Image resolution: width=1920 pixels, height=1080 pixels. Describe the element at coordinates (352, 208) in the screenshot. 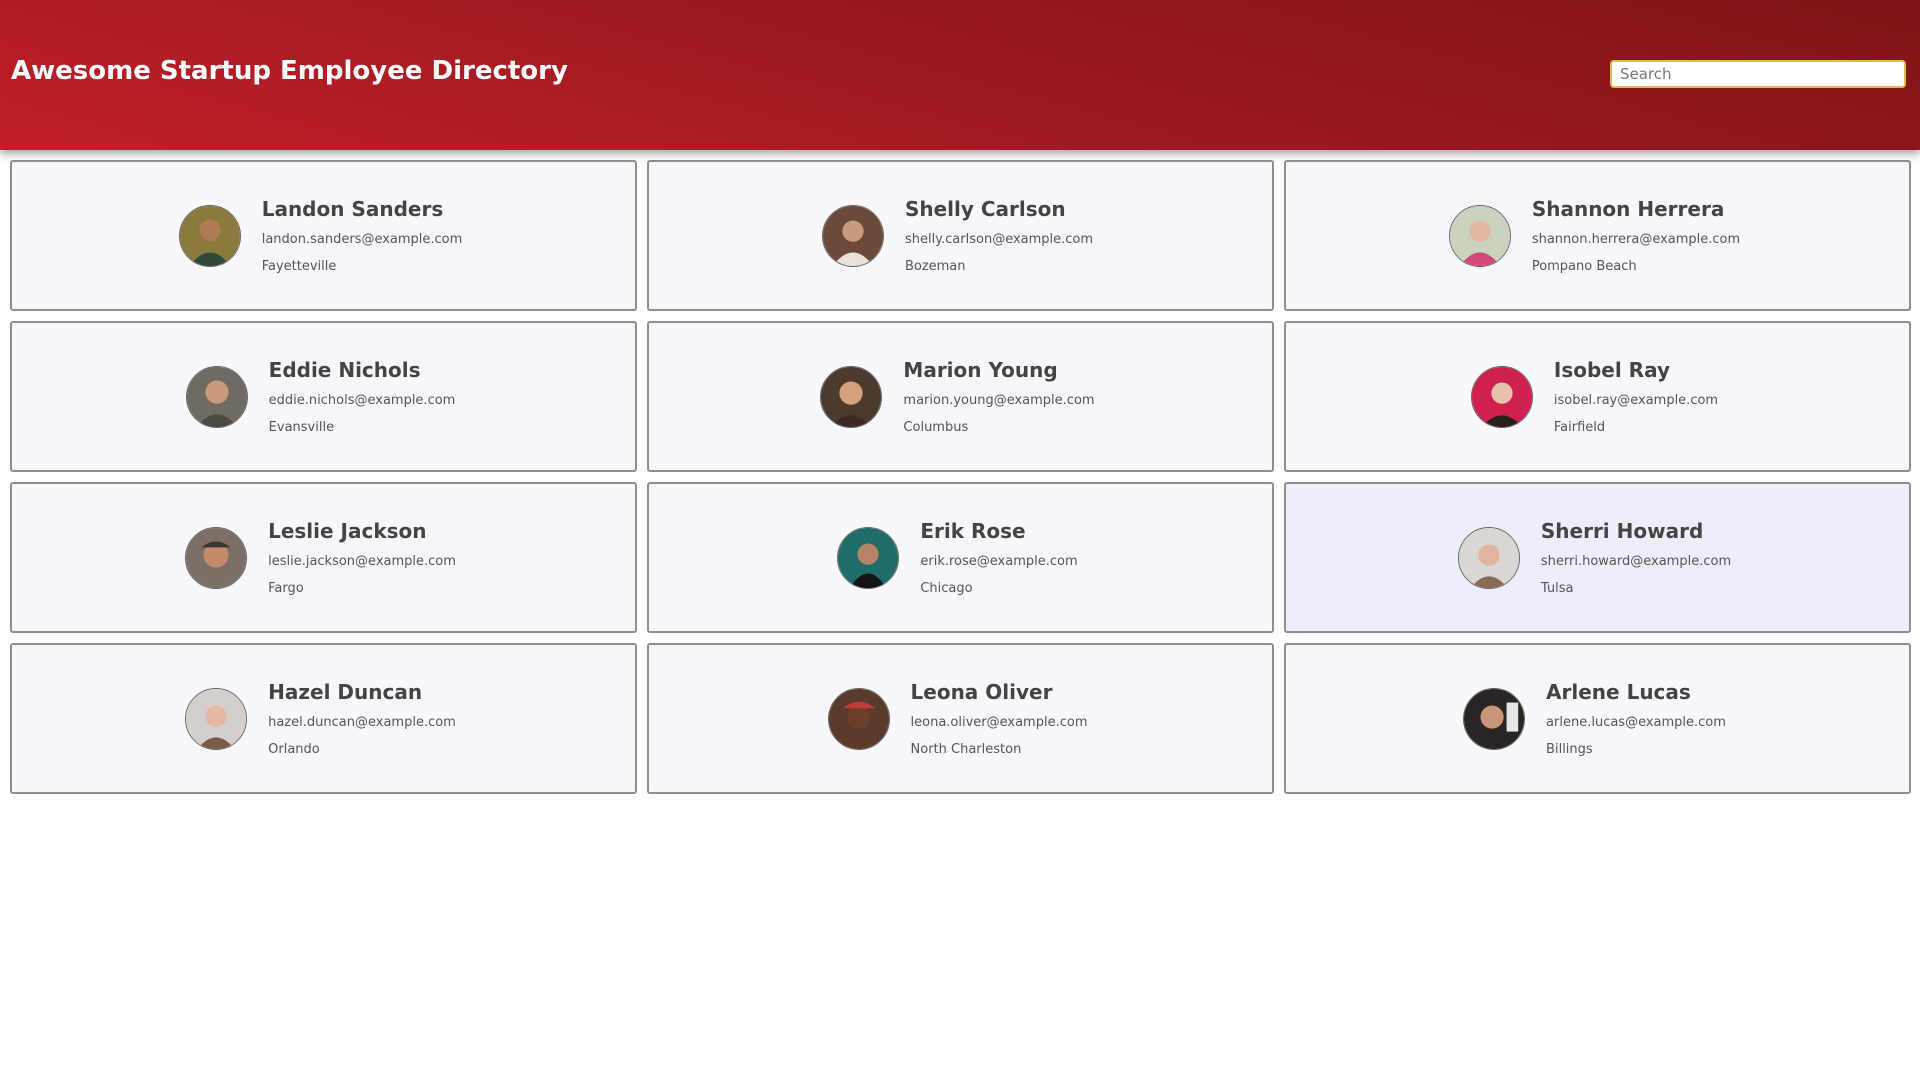

I see `employee-name: Landon Sanders` at that location.